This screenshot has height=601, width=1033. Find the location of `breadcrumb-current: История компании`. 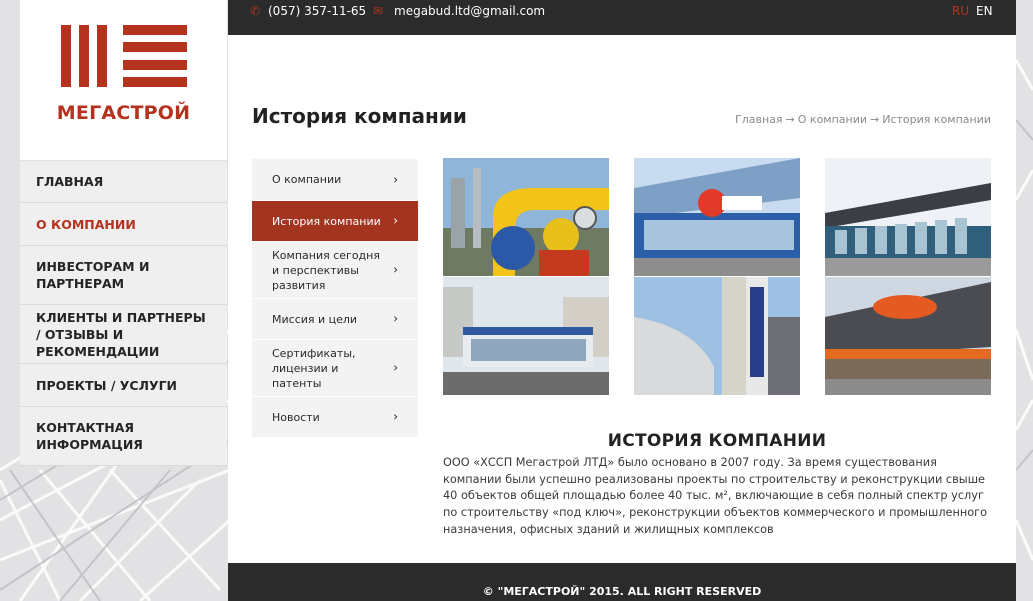

breadcrumb-current: История компании is located at coordinates (936, 119).